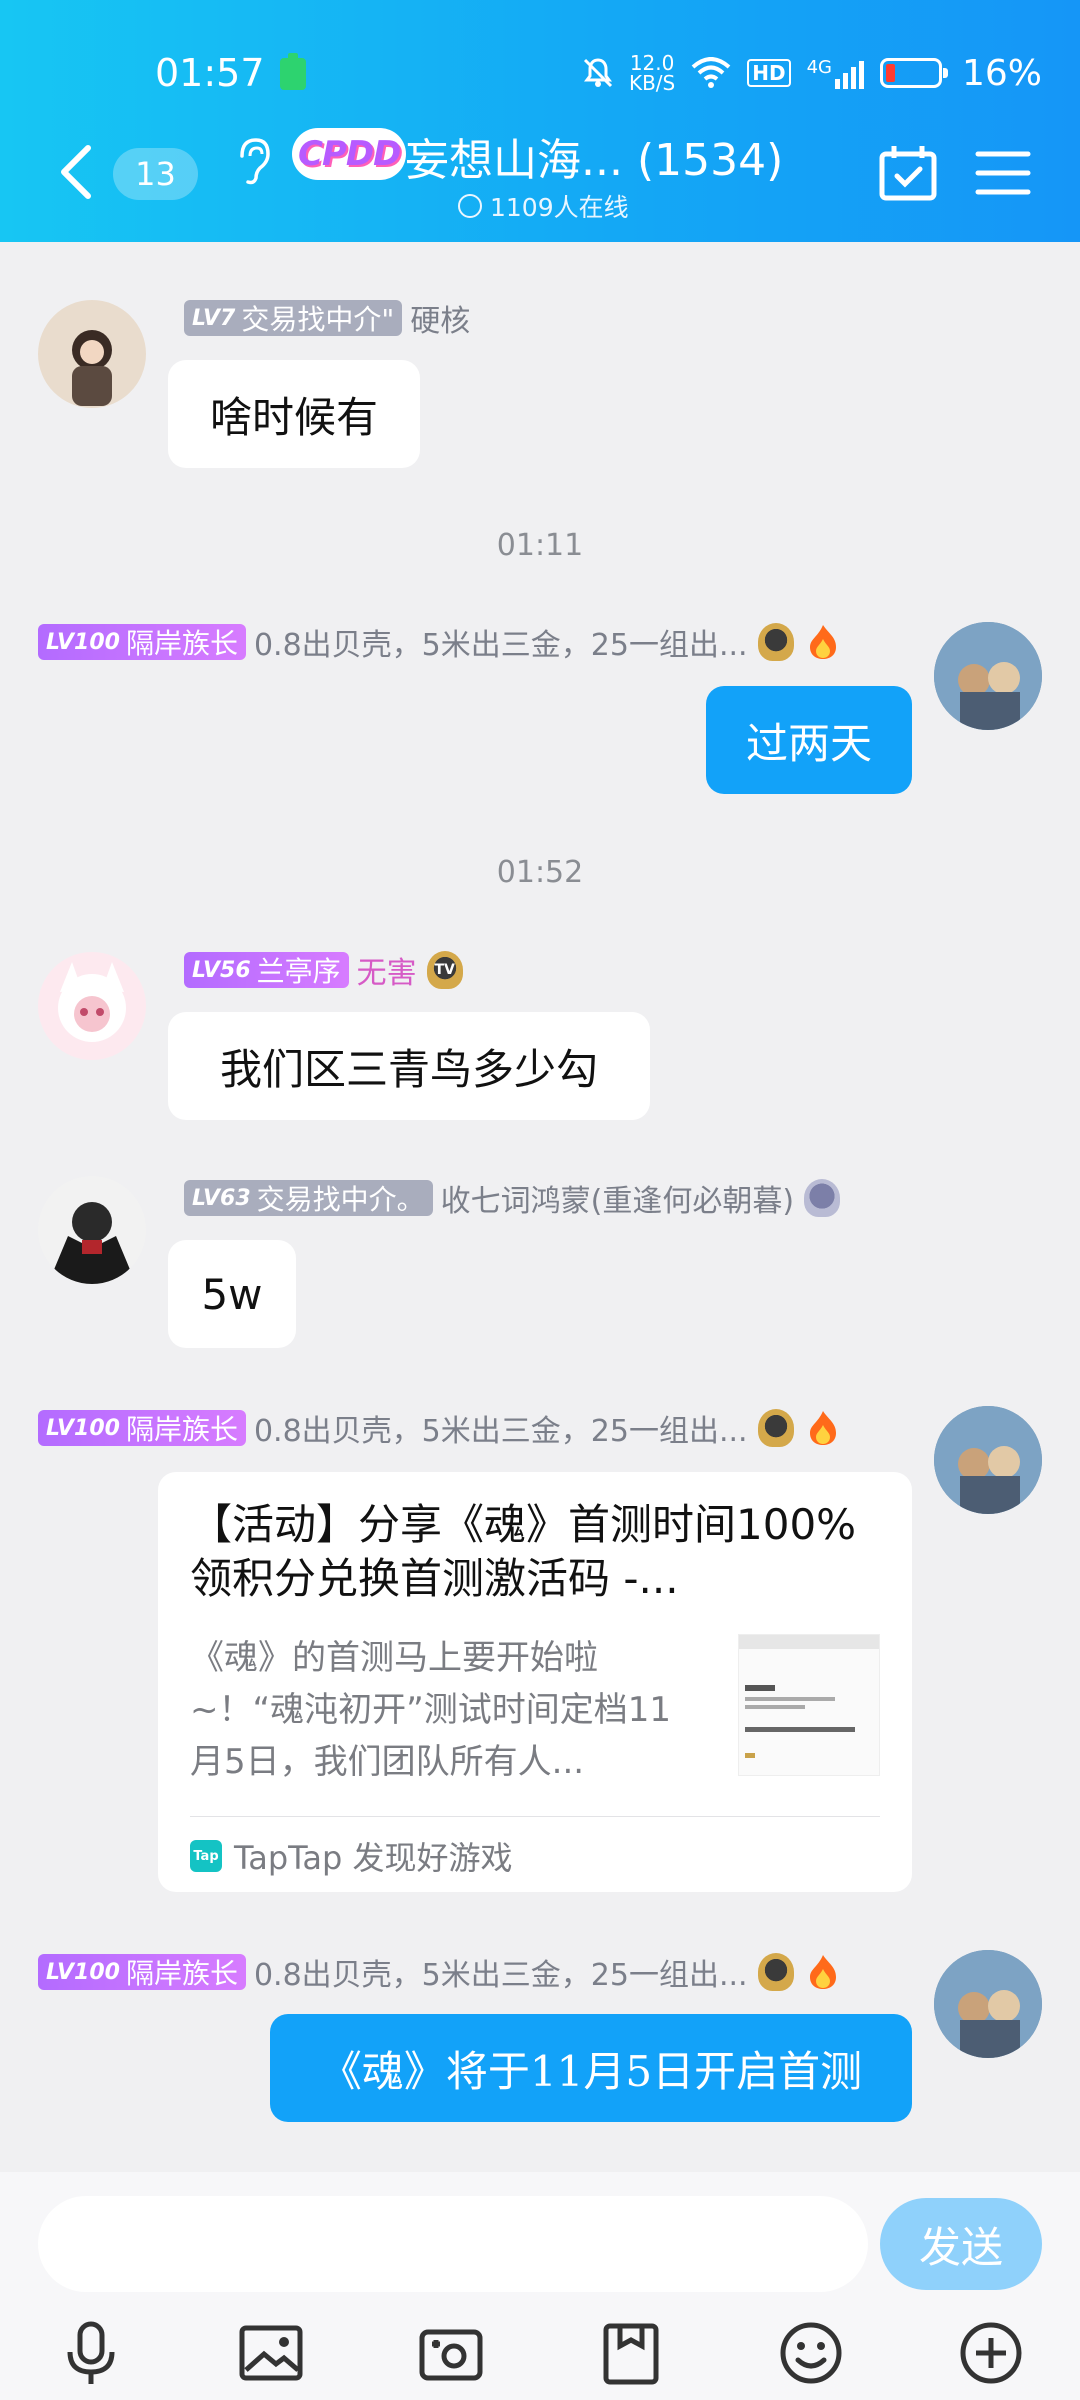 The width and height of the screenshot is (1080, 2400). Describe the element at coordinates (1001, 73) in the screenshot. I see `battery-percent: 16%` at that location.